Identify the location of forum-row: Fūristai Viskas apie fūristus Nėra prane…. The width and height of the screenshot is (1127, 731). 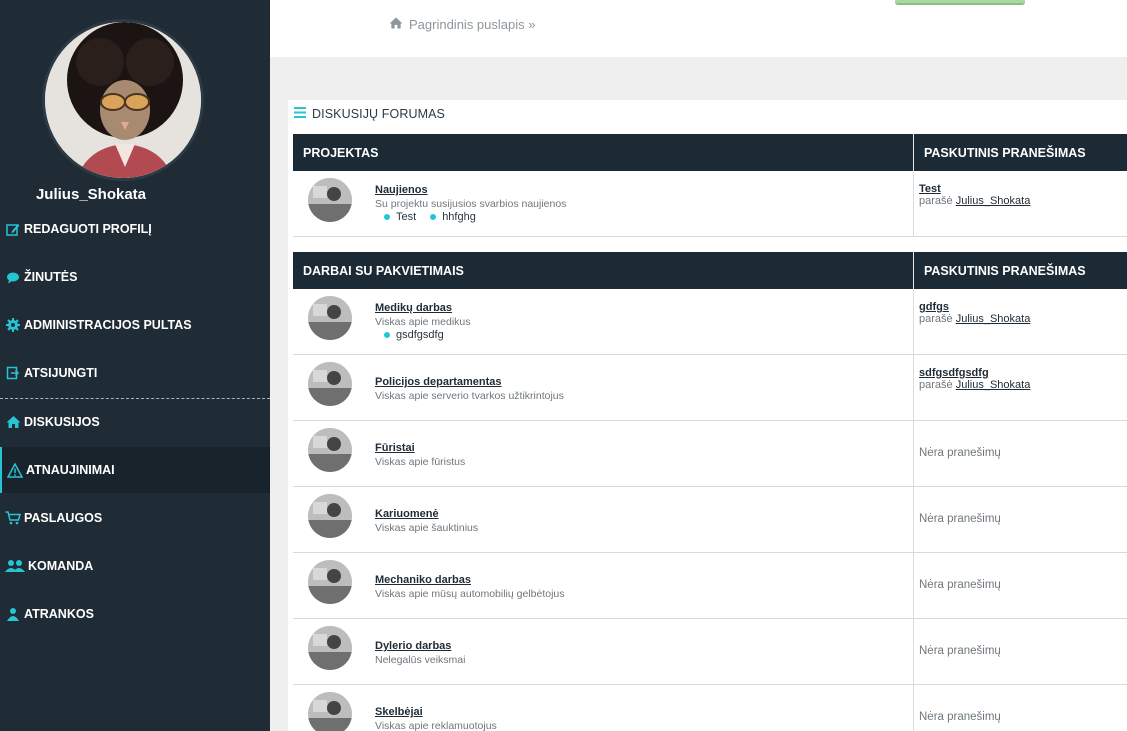
(710, 454).